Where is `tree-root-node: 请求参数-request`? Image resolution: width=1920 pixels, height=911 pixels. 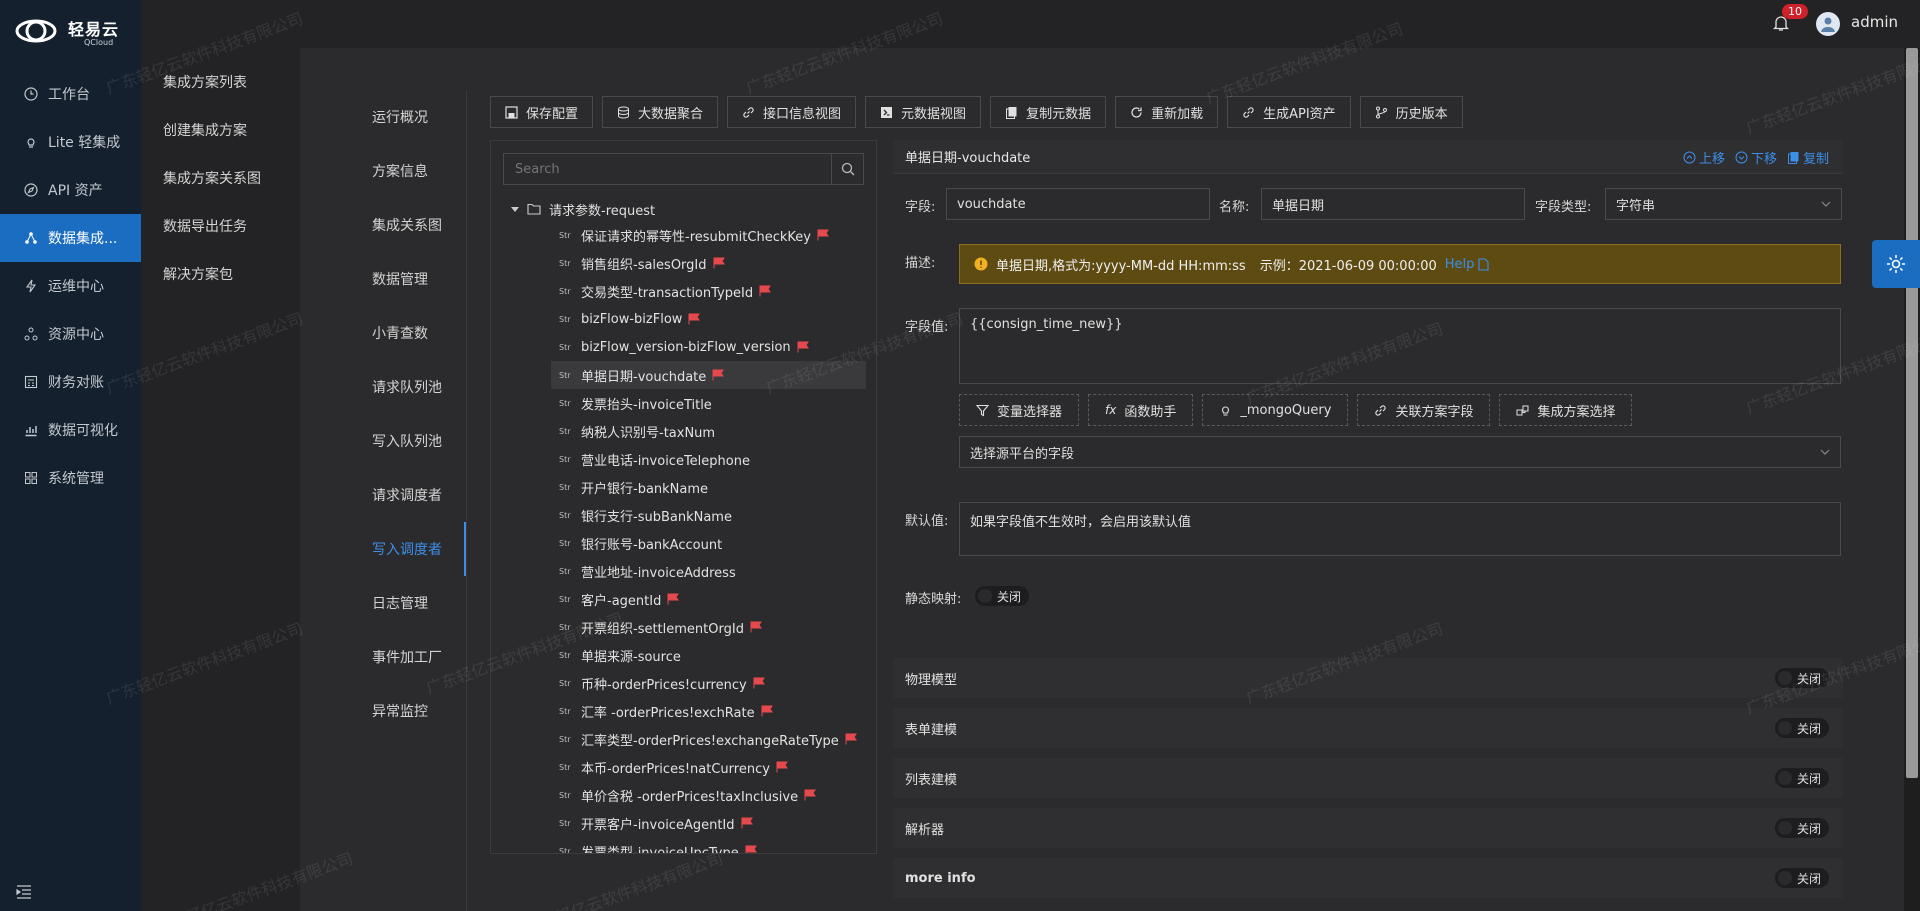
tree-root-node: 请求参数-request is located at coordinates (583, 209).